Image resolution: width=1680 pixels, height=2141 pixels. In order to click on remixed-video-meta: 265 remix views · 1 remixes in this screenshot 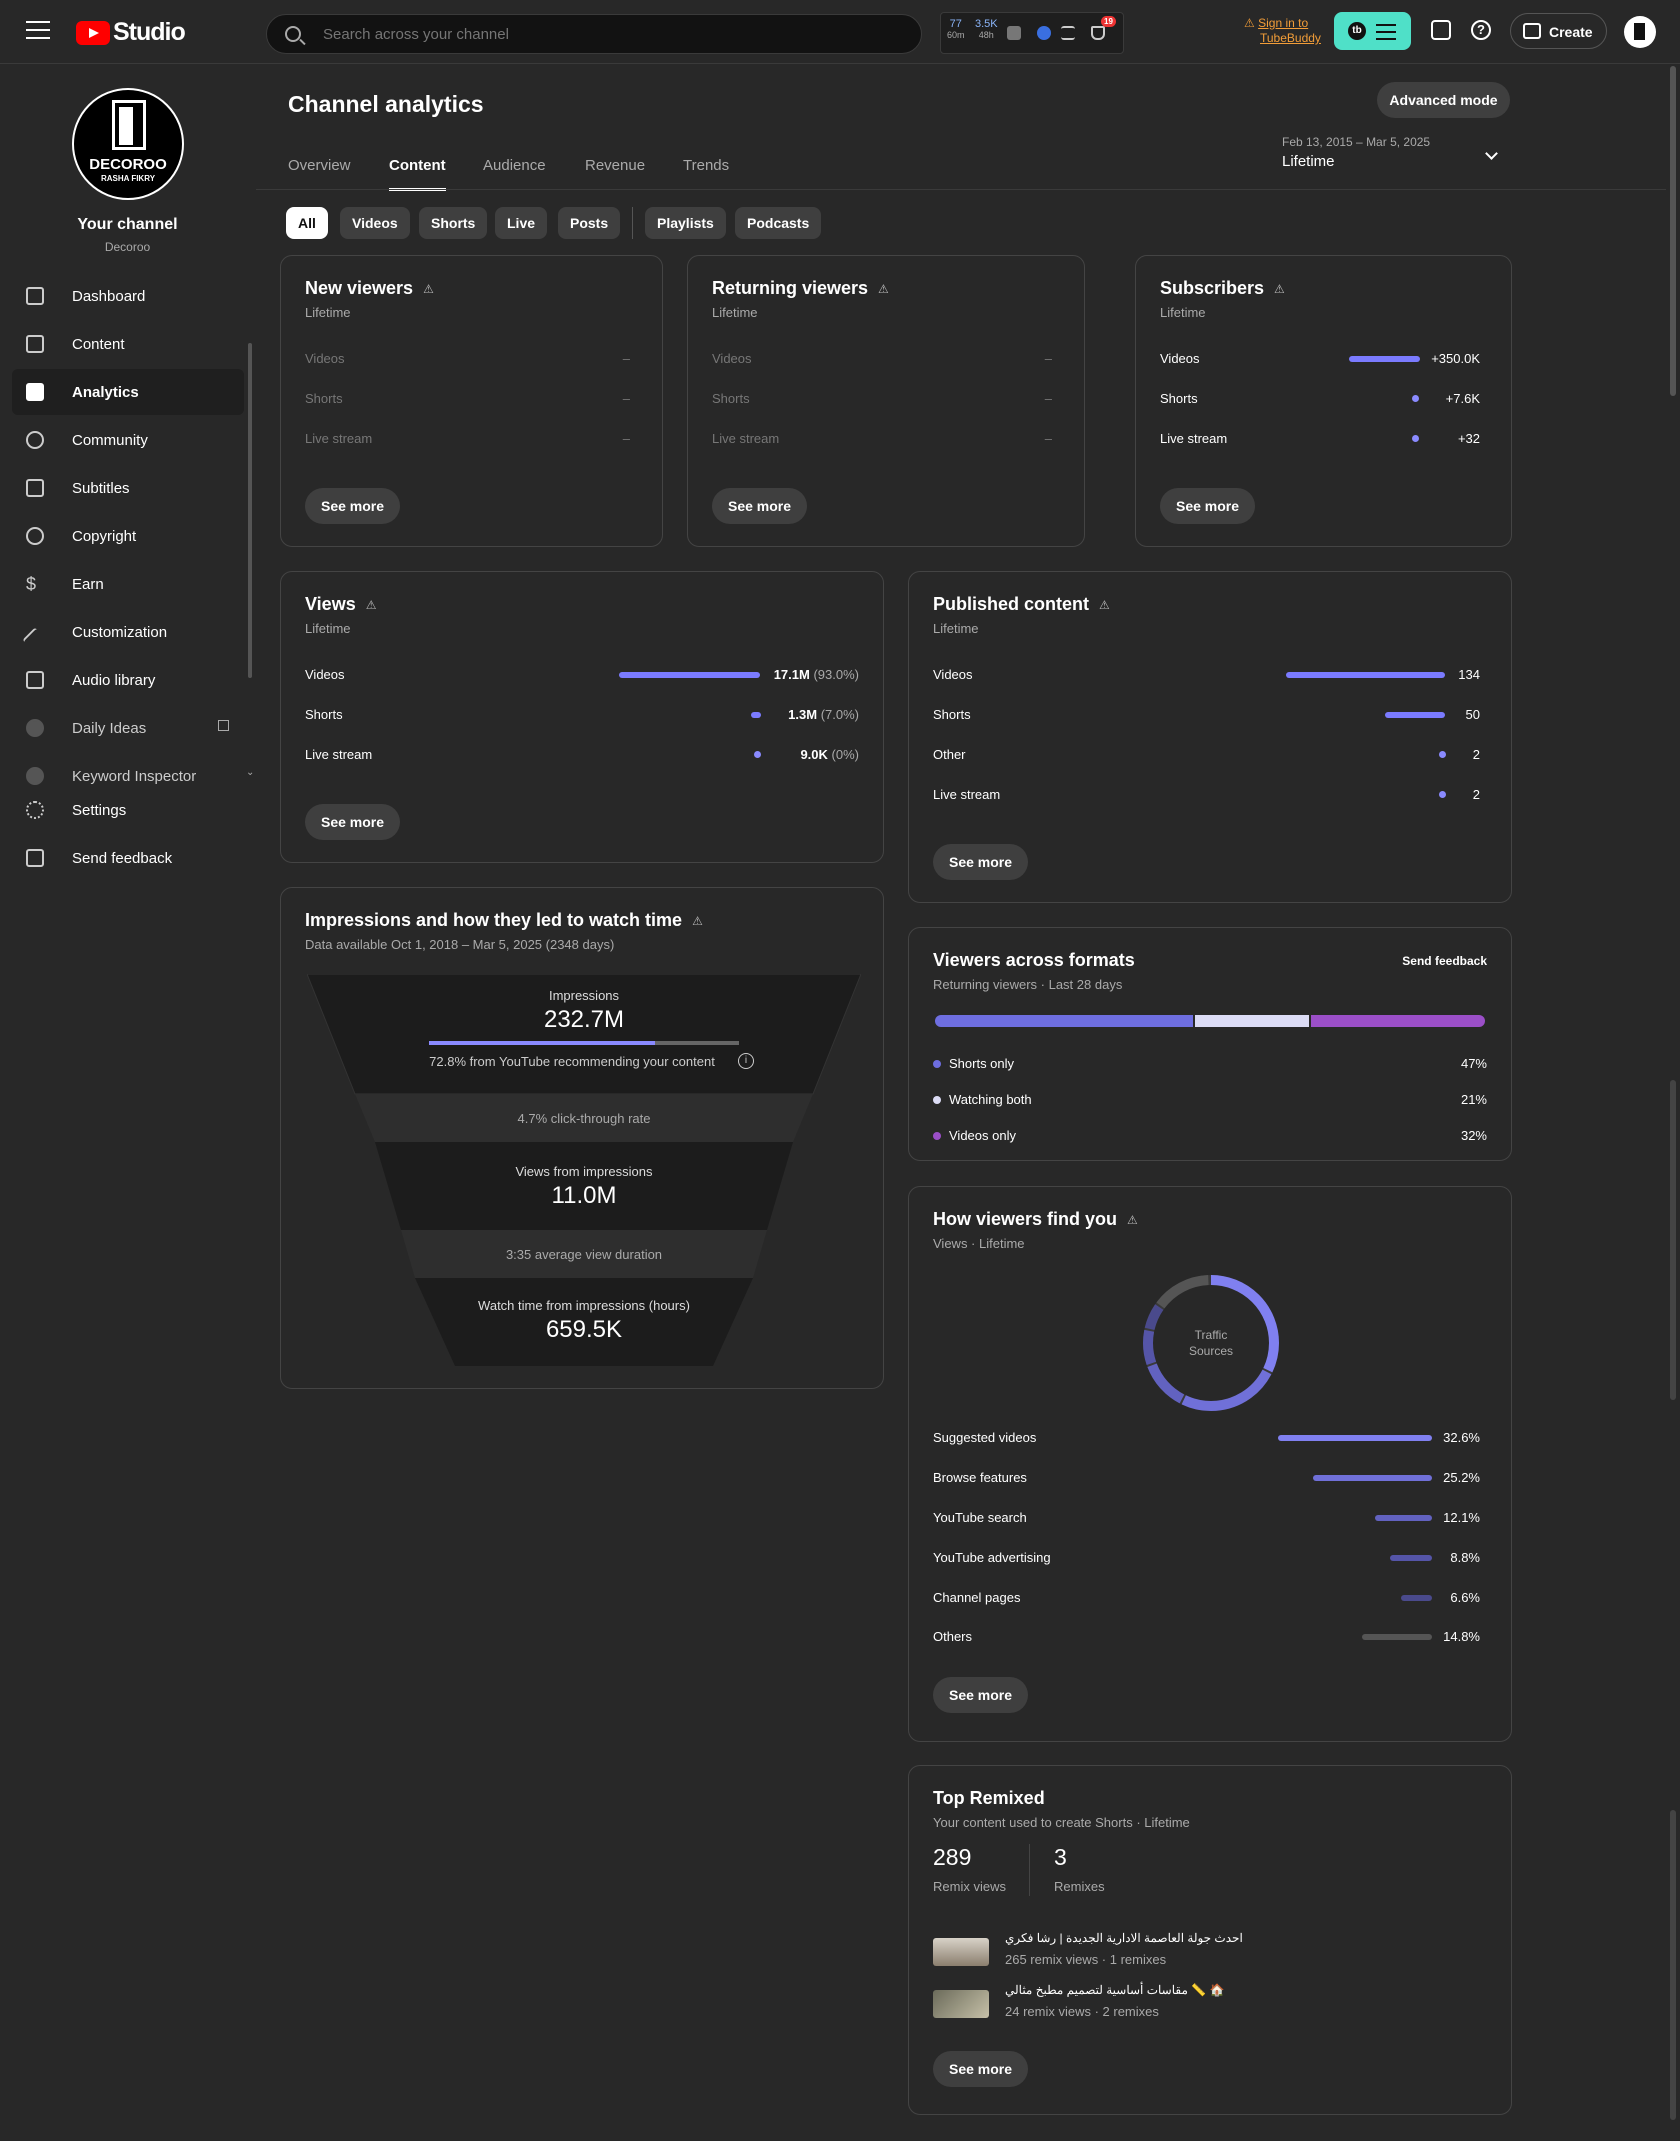, I will do `click(1086, 1959)`.